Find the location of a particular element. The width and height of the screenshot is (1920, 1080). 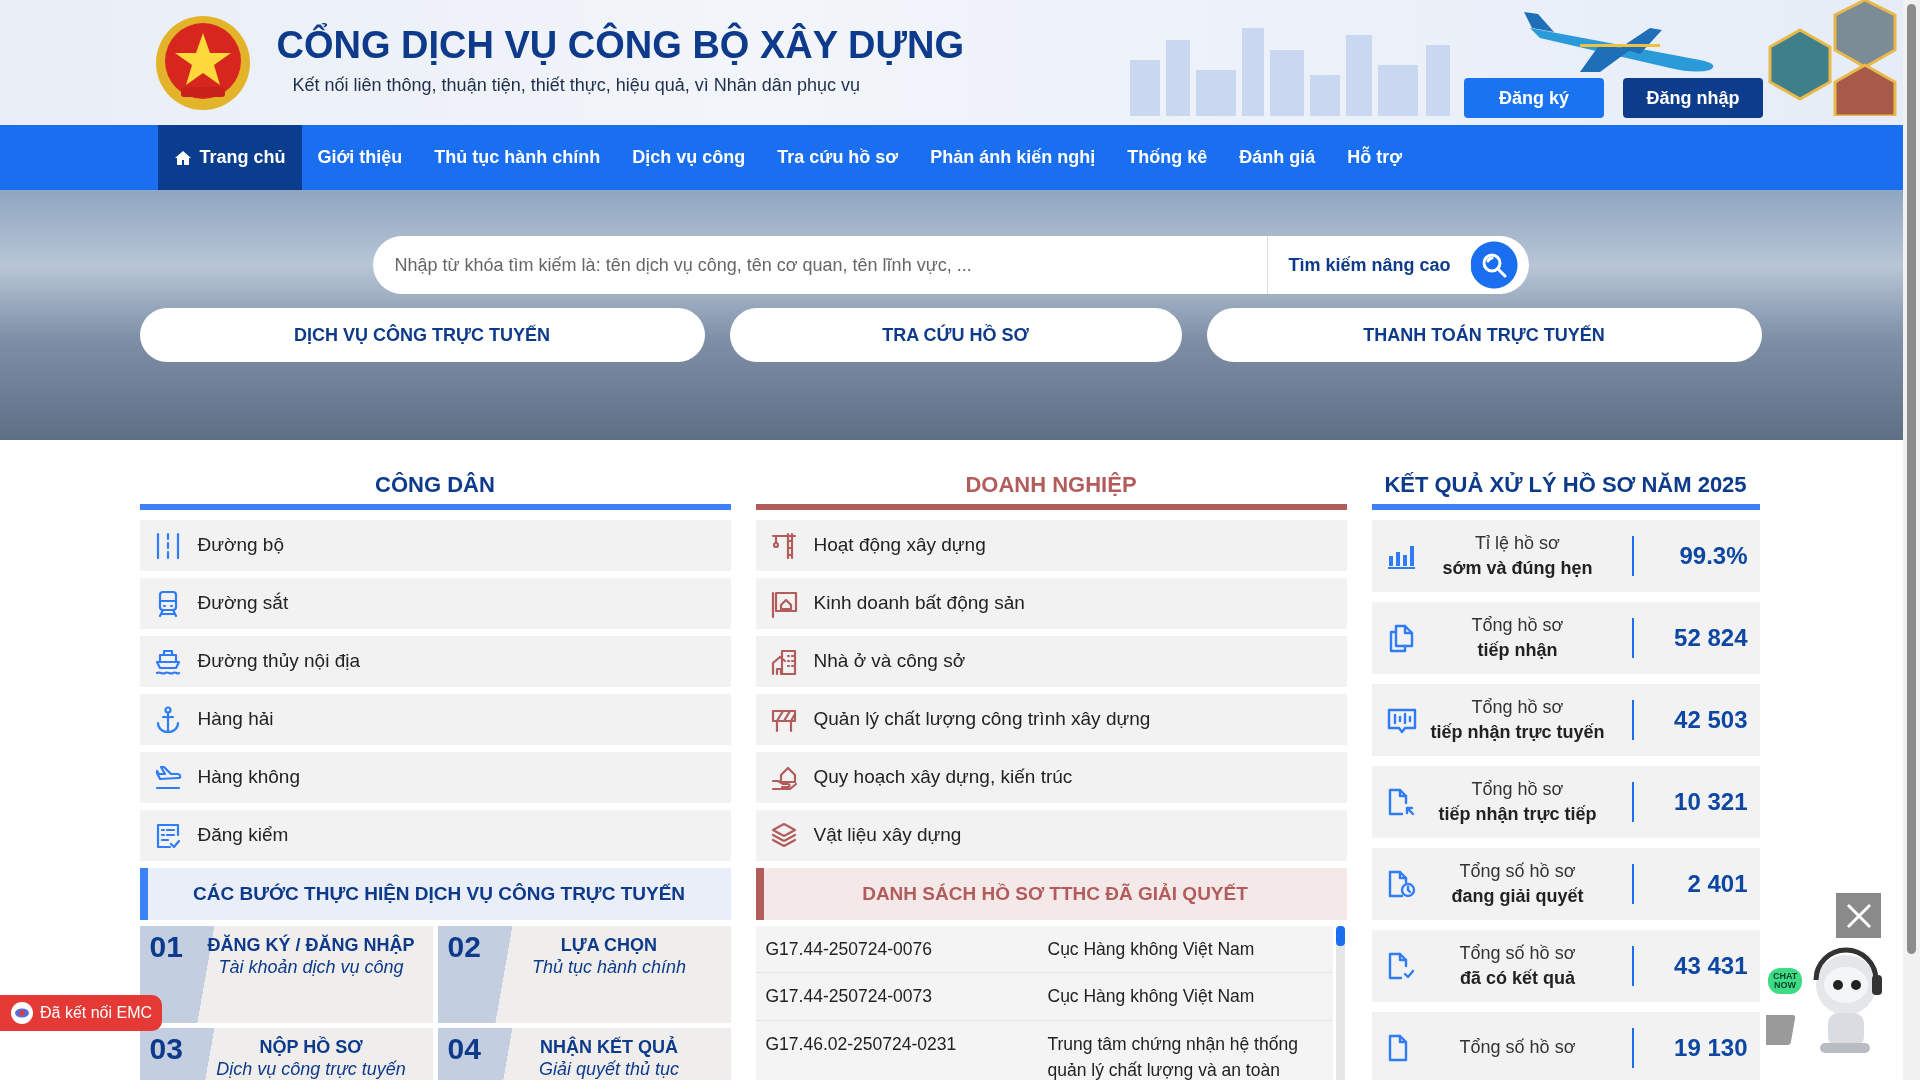

step-subtitle: Tài khoản dịch vụ công is located at coordinates (311, 967).